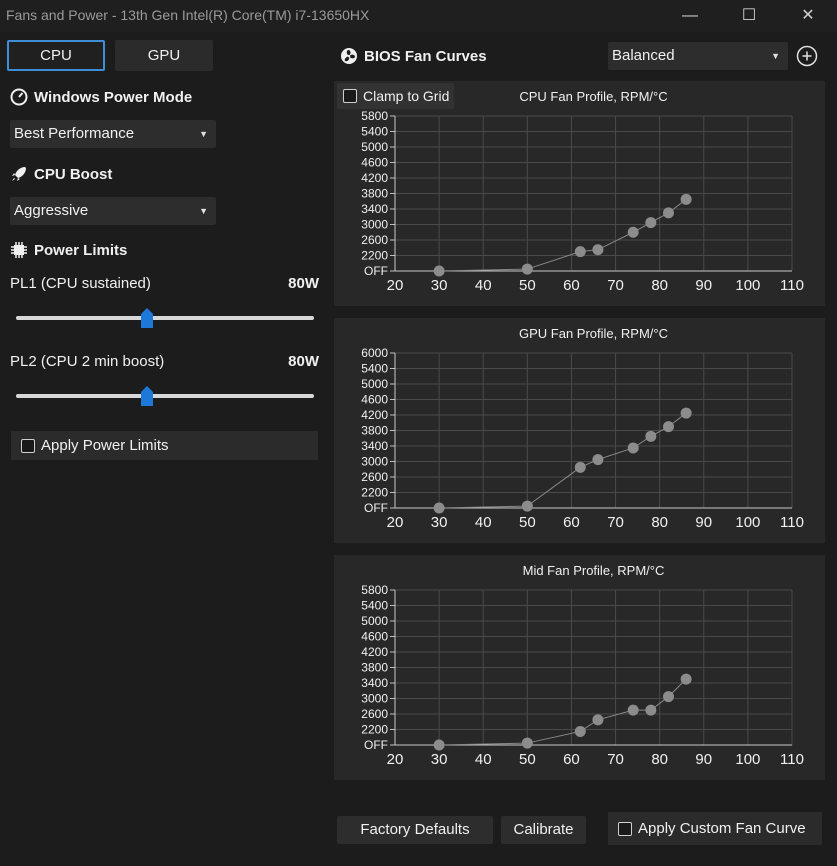 The width and height of the screenshot is (837, 866). What do you see at coordinates (808, 16) in the screenshot?
I see `close-icon: ✕` at bounding box center [808, 16].